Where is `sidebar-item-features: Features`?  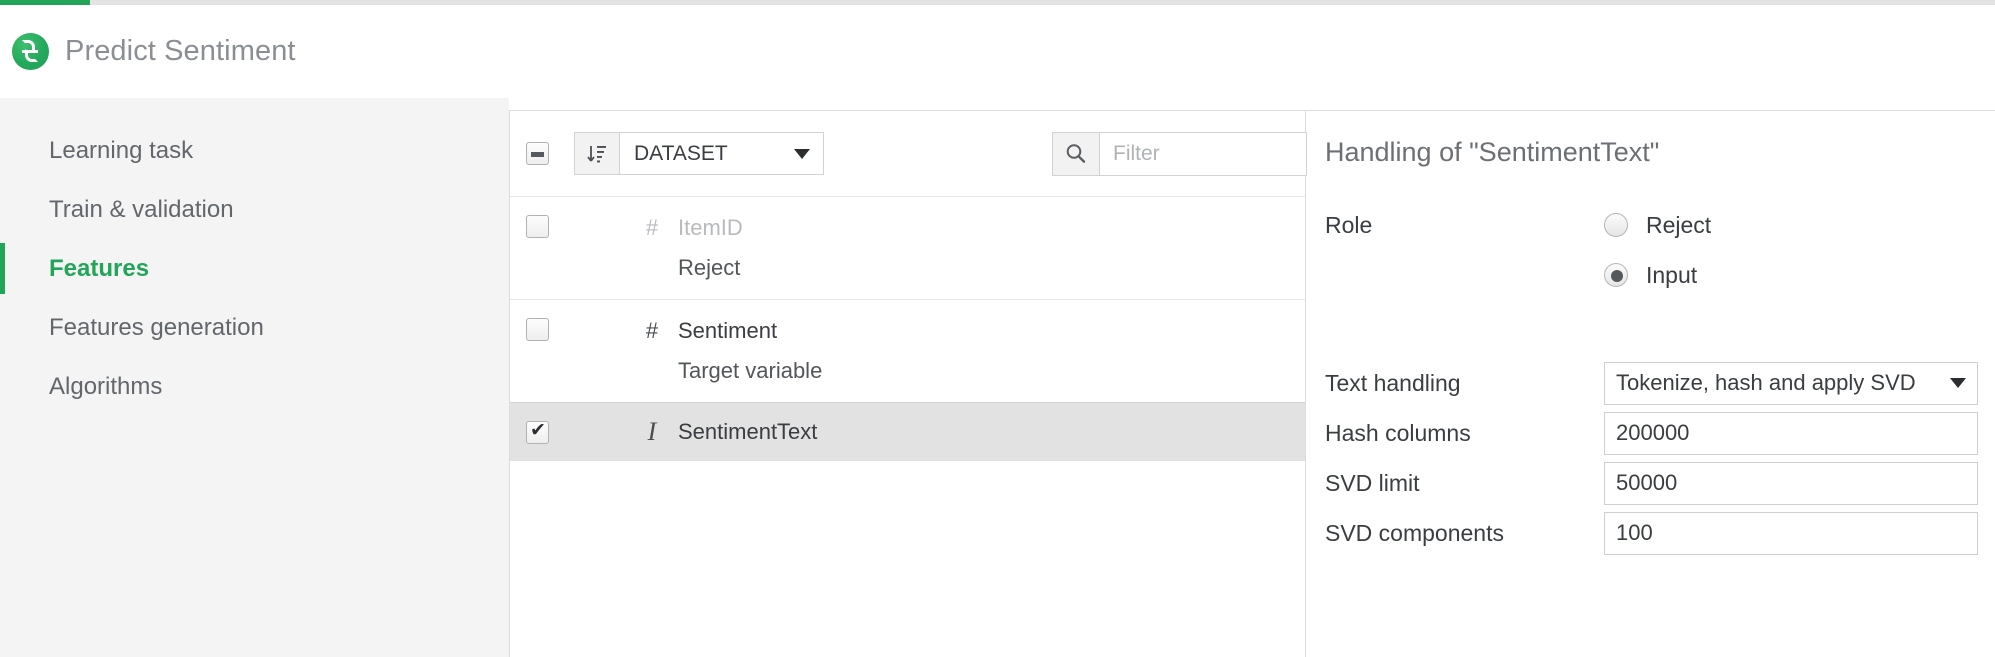
sidebar-item-features: Features is located at coordinates (254, 268).